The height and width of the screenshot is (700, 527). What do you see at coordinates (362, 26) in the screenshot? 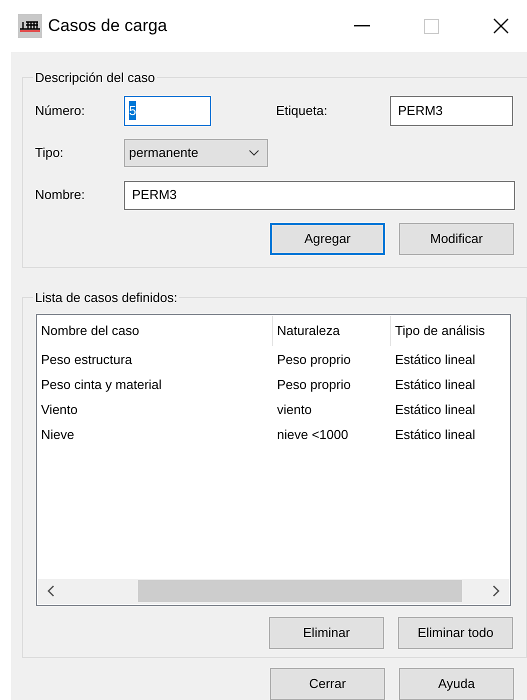
I see `minimize-icon` at bounding box center [362, 26].